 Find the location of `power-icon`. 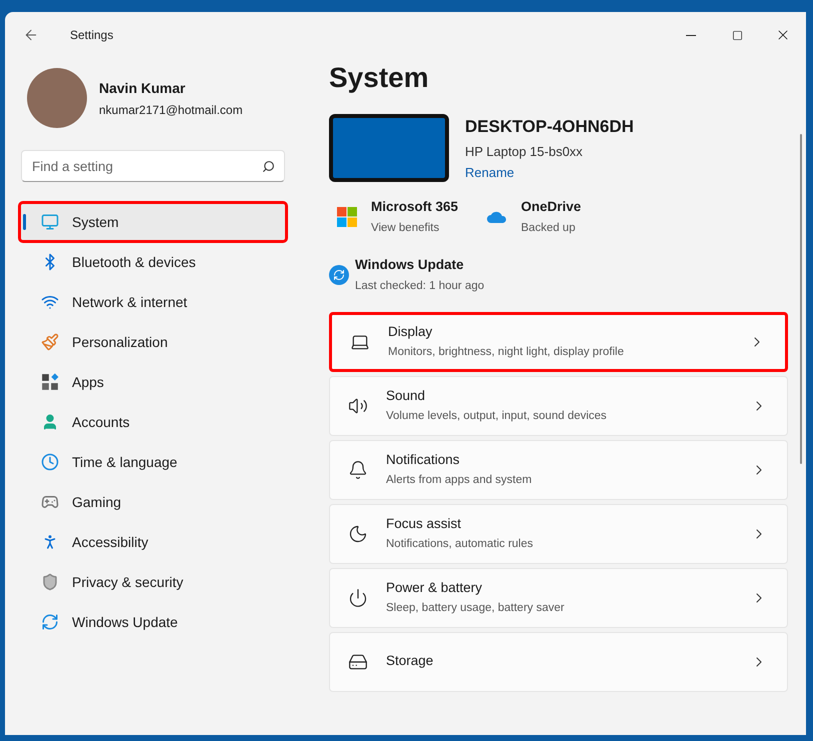

power-icon is located at coordinates (358, 598).